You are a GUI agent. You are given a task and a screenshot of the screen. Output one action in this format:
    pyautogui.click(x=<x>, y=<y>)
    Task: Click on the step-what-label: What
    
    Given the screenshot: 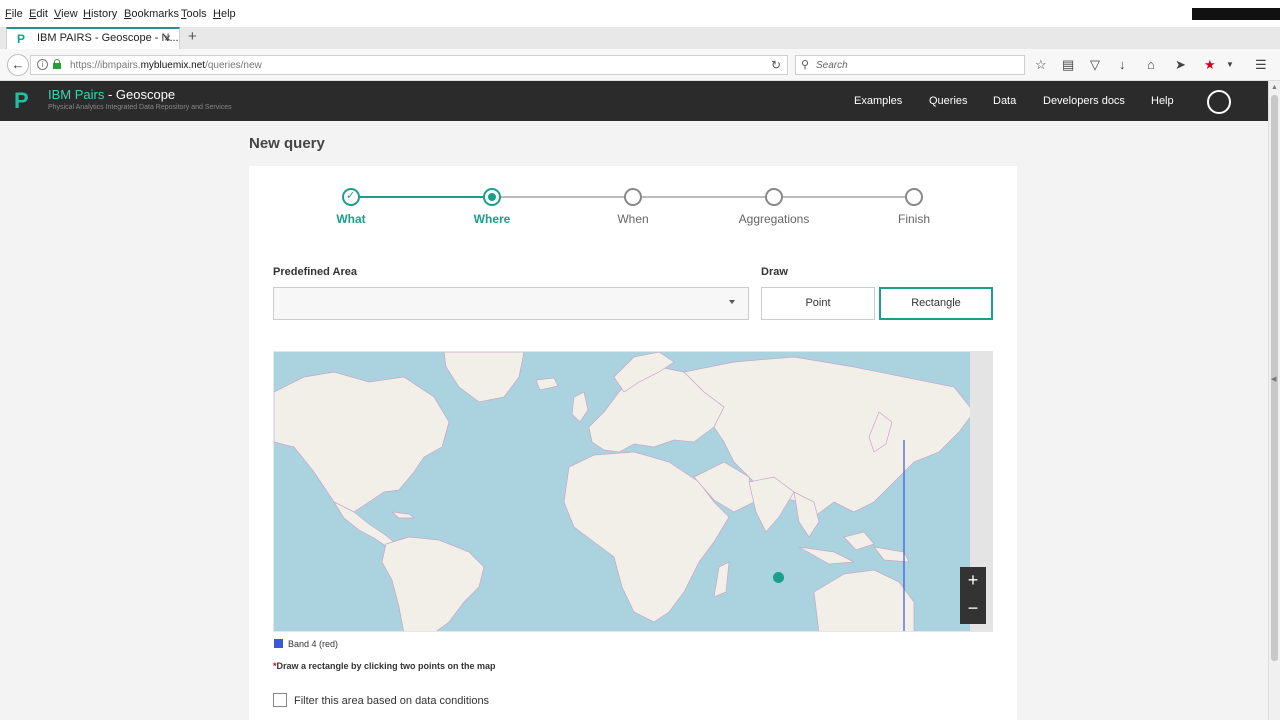 What is the action you would take?
    pyautogui.click(x=351, y=219)
    